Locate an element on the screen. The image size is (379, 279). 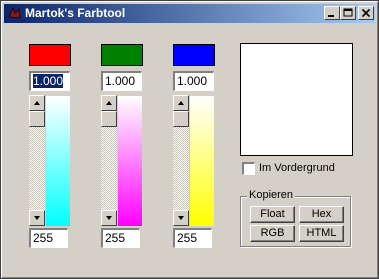
blue-scrollbar is located at coordinates (181, 160).